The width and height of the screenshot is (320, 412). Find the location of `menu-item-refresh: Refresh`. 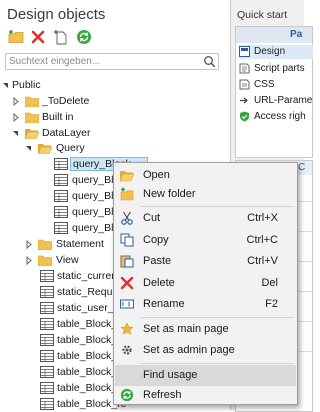

menu-item-refresh: Refresh is located at coordinates (205, 395).